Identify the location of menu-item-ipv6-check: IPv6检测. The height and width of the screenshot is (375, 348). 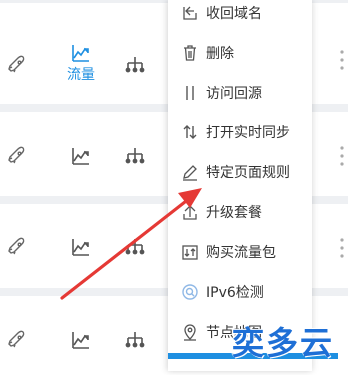
(240, 292).